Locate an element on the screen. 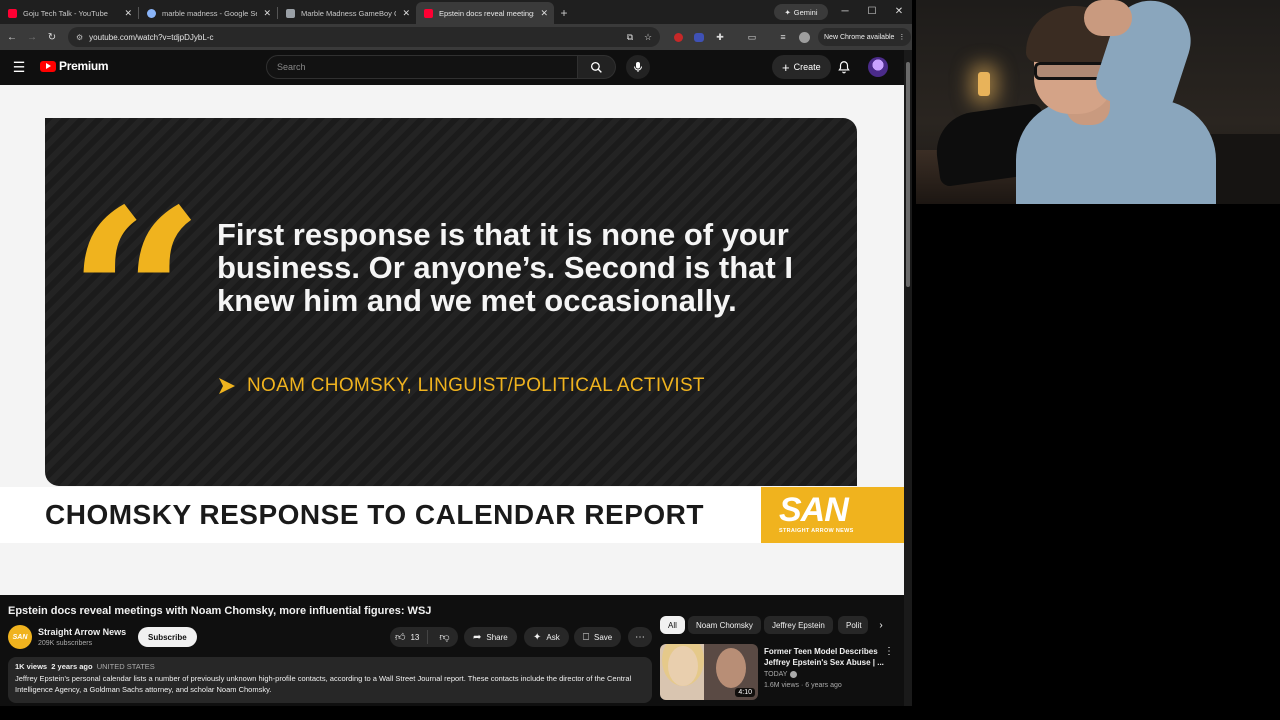 The width and height of the screenshot is (1280, 720). new-tab-button: + is located at coordinates (564, 13).